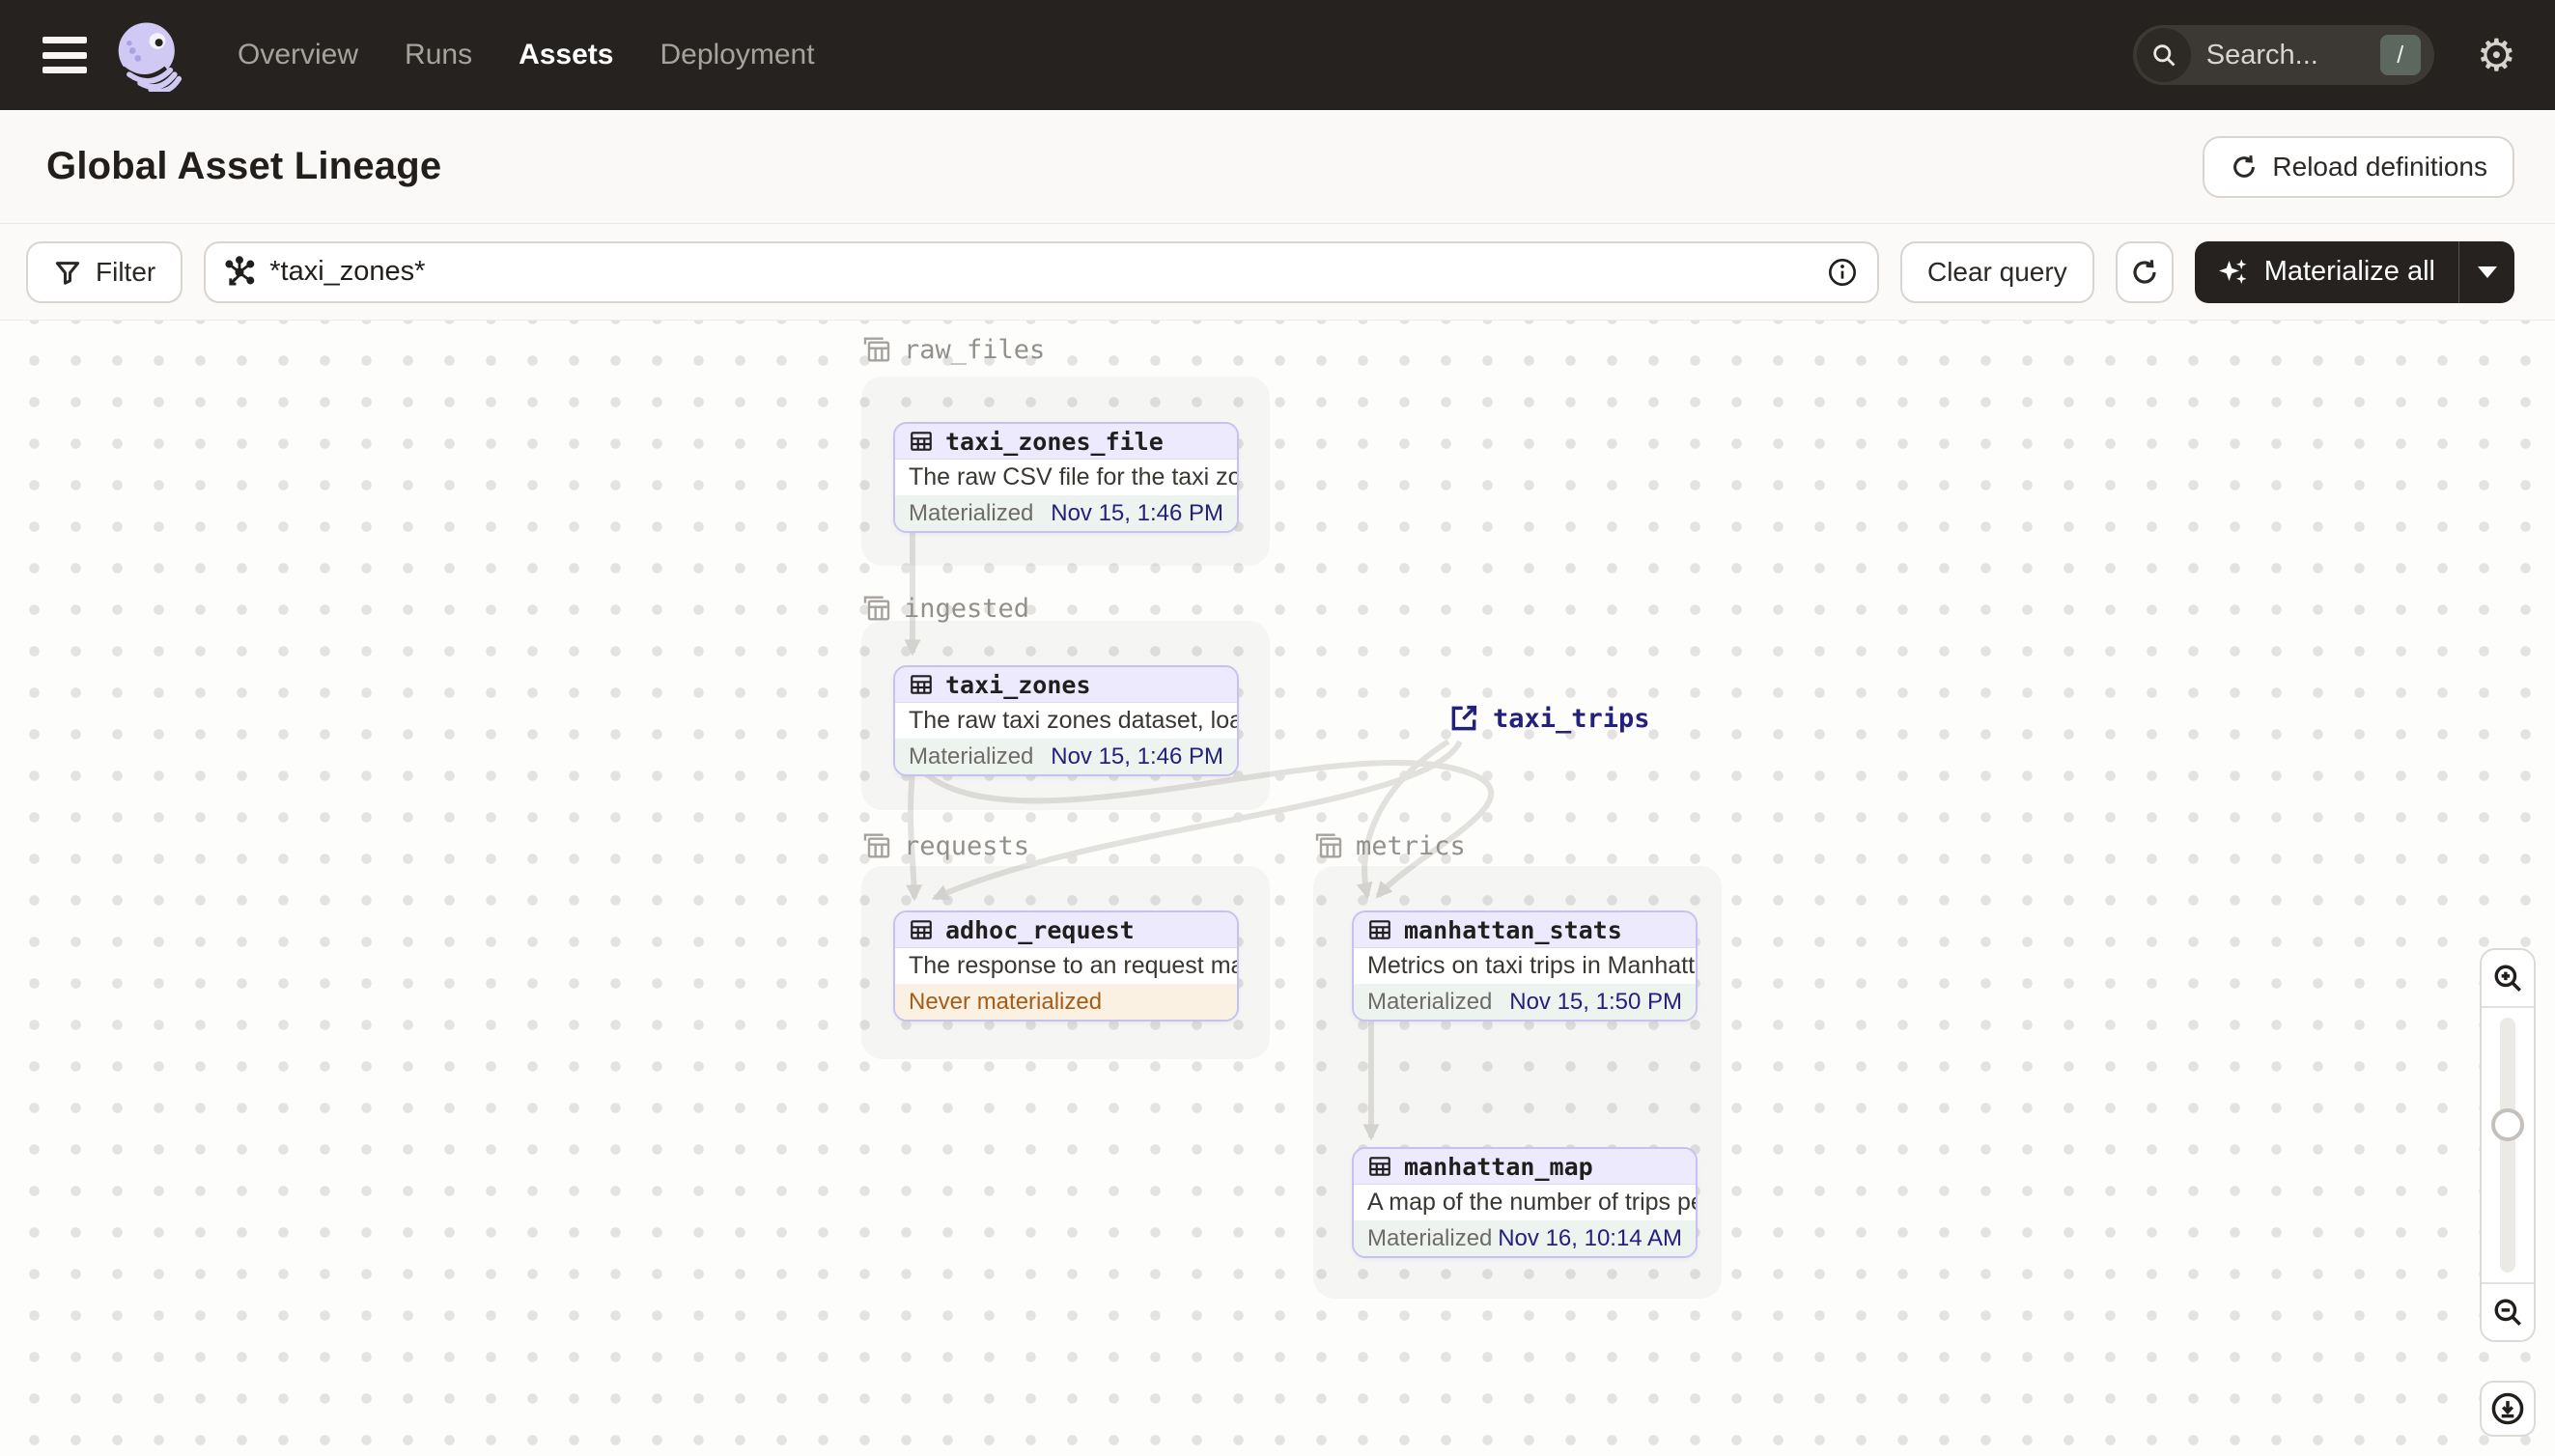 This screenshot has height=1456, width=2555. Describe the element at coordinates (2507, 1125) in the screenshot. I see `zoom-slider-handle` at that location.